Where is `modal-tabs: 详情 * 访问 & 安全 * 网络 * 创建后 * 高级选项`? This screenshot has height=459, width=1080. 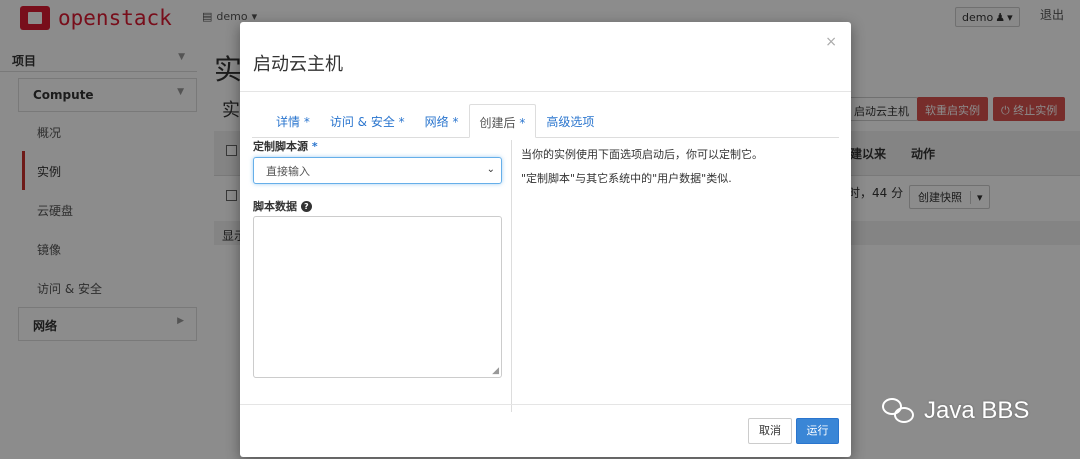
modal-tabs: 详情 * 访问 & 安全 * 网络 * 创建后 * 高级选项 is located at coordinates (545, 121).